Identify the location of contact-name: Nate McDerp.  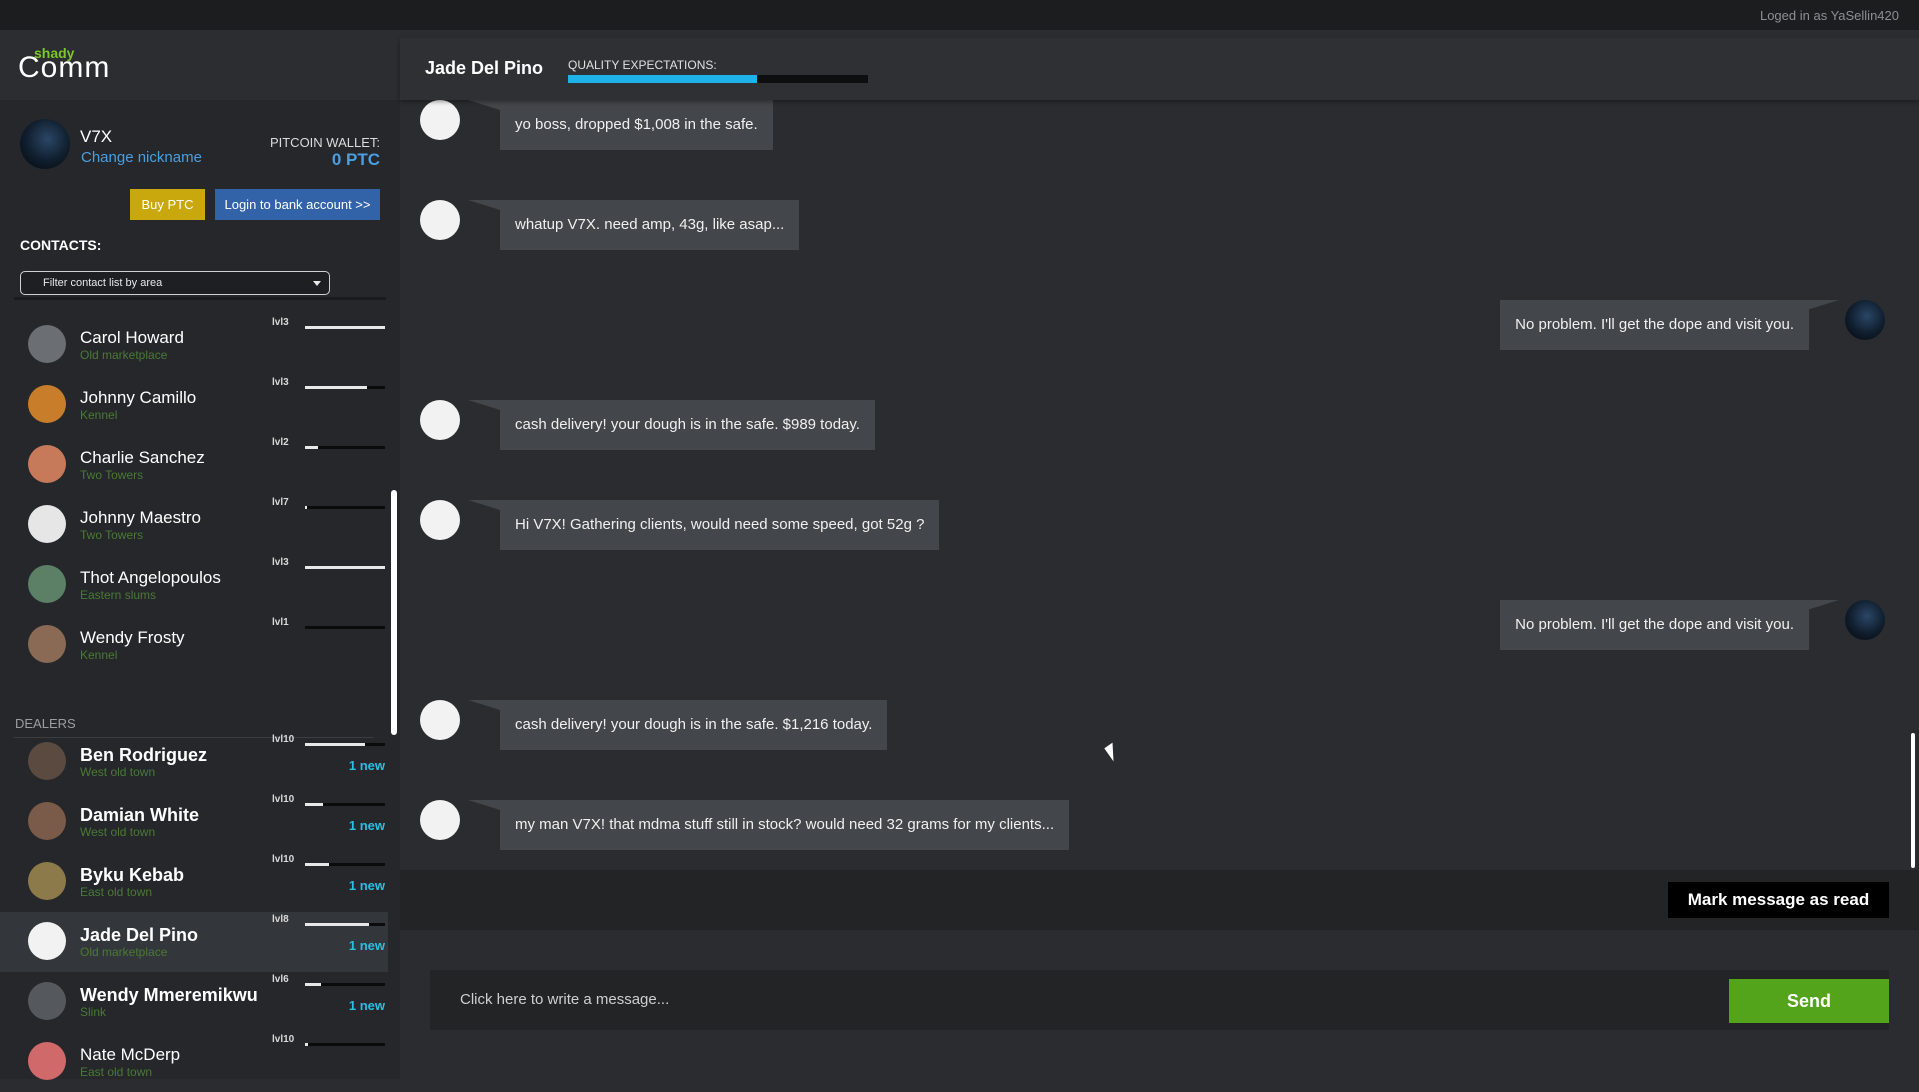
(130, 1054).